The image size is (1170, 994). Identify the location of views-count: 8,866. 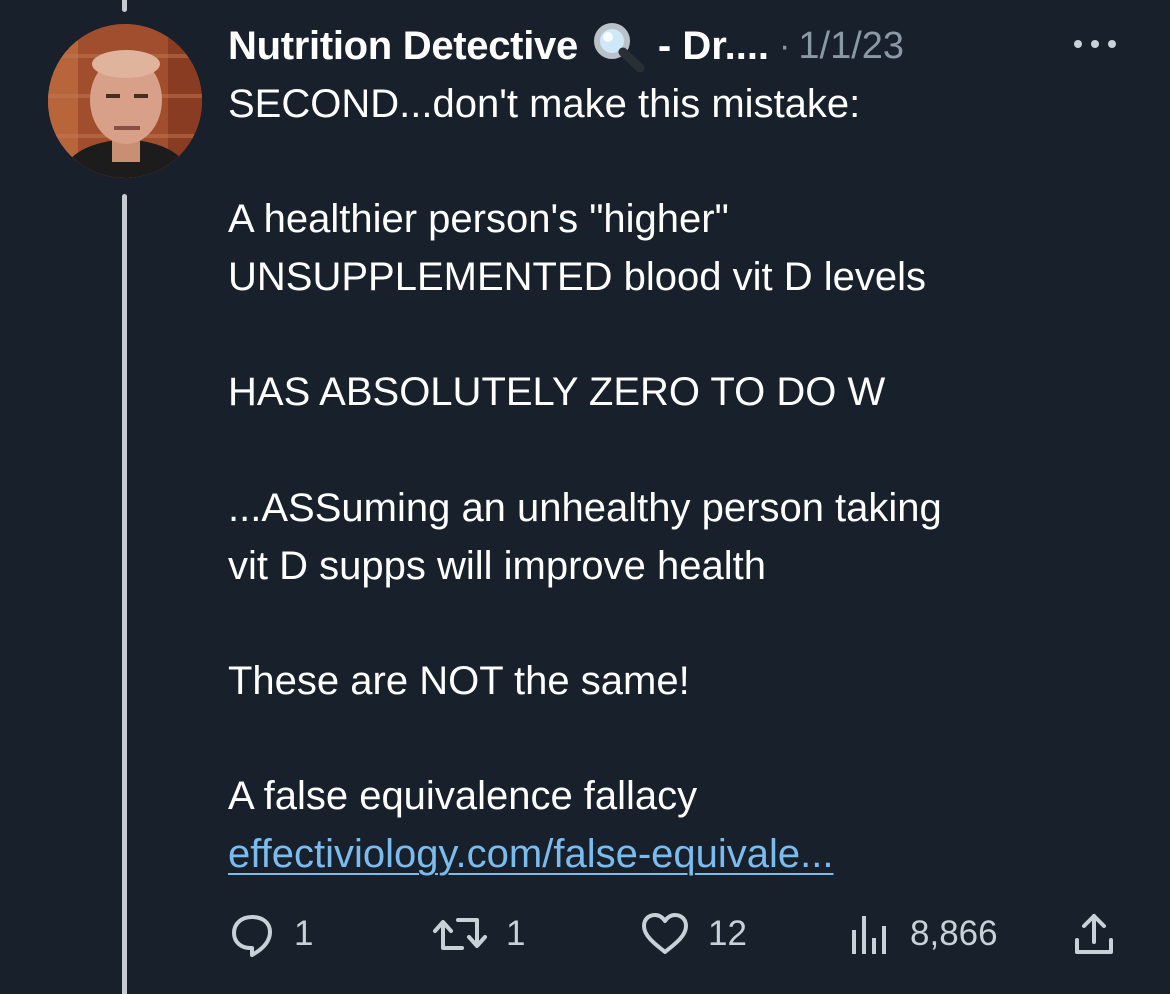
(954, 933).